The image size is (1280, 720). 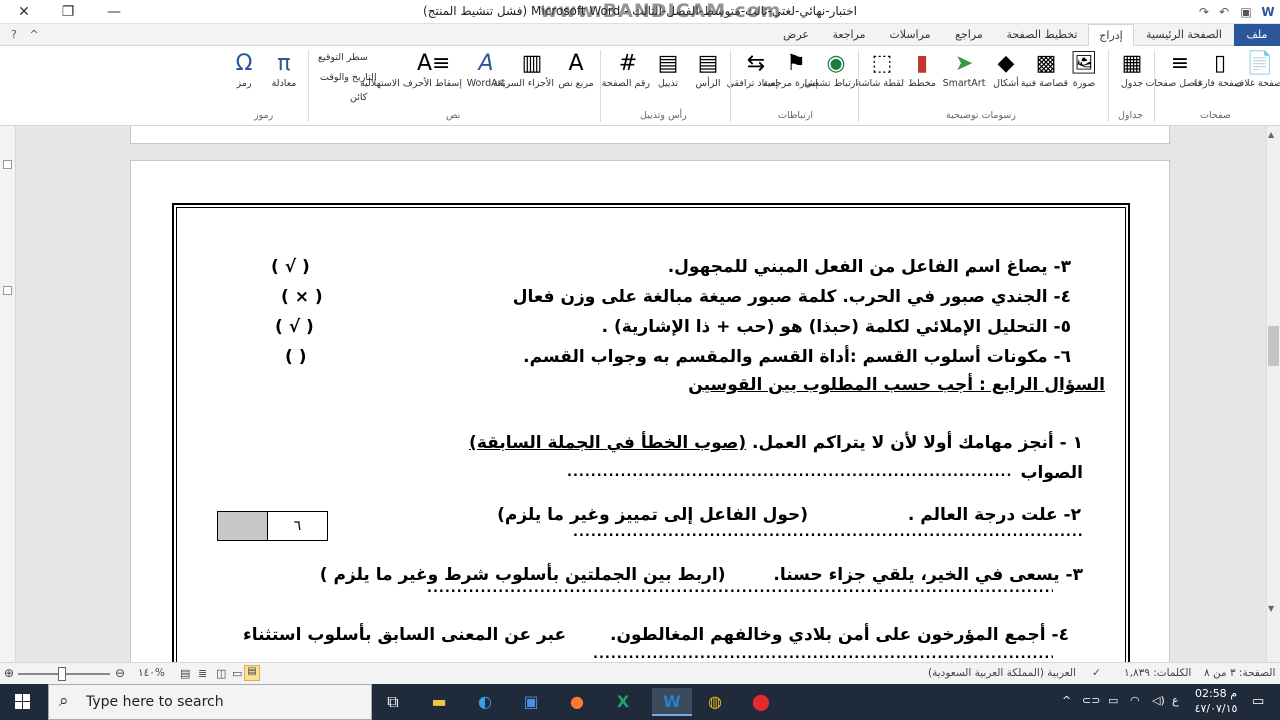 I want to click on notifications-icon: ▭, so click(x=1258, y=701).